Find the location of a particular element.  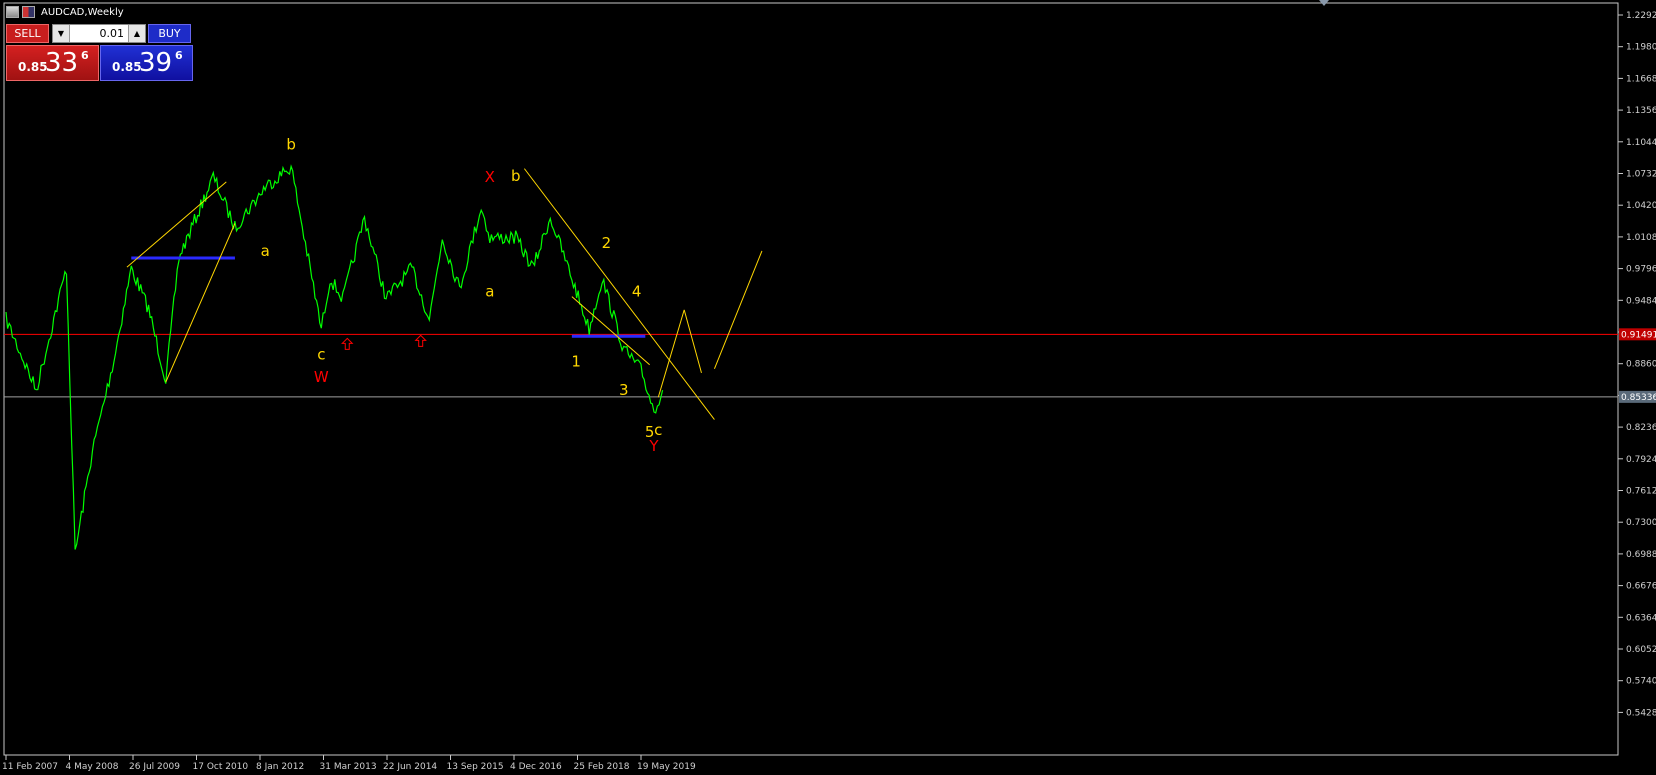

sell-price-button: 0.85 33 6 is located at coordinates (52, 63).